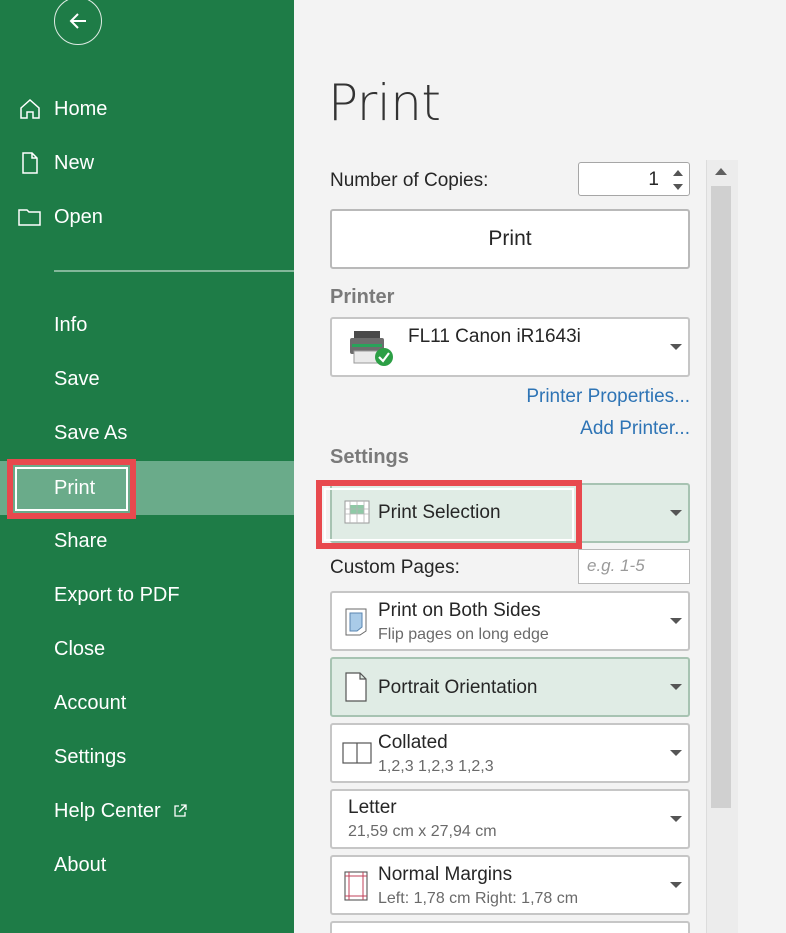 The width and height of the screenshot is (786, 933). What do you see at coordinates (459, 610) in the screenshot?
I see `duplex-title: Print on Both Sides` at bounding box center [459, 610].